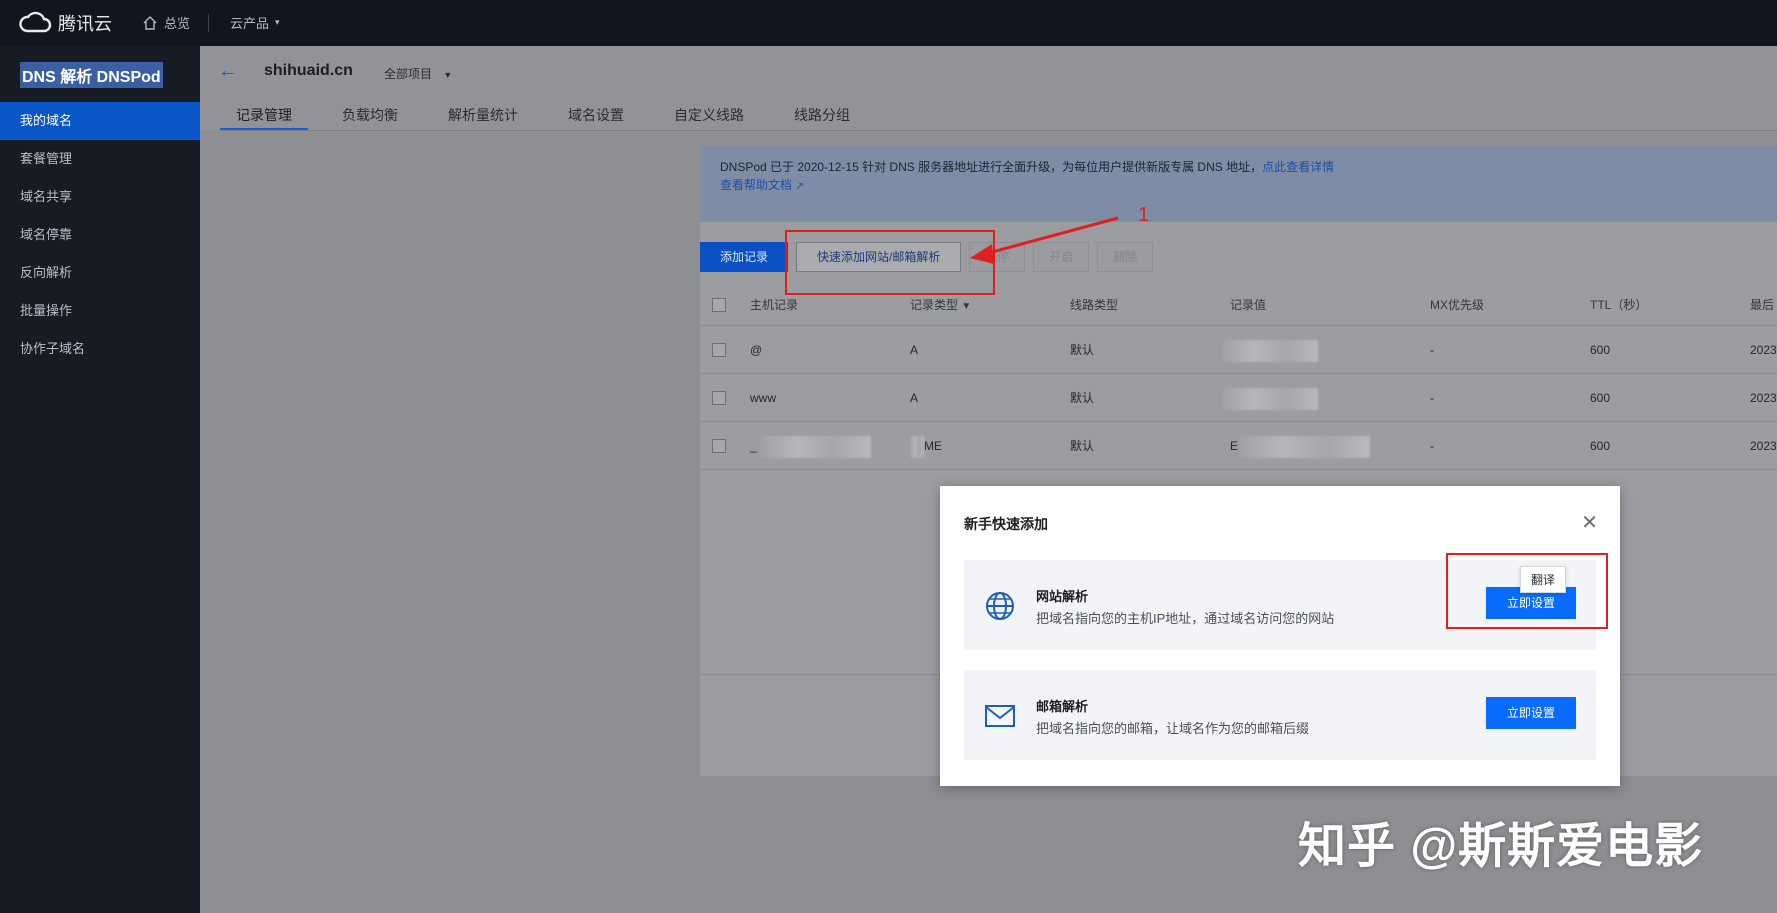 The height and width of the screenshot is (913, 1777). Describe the element at coordinates (1000, 716) in the screenshot. I see `mail-icon` at that location.